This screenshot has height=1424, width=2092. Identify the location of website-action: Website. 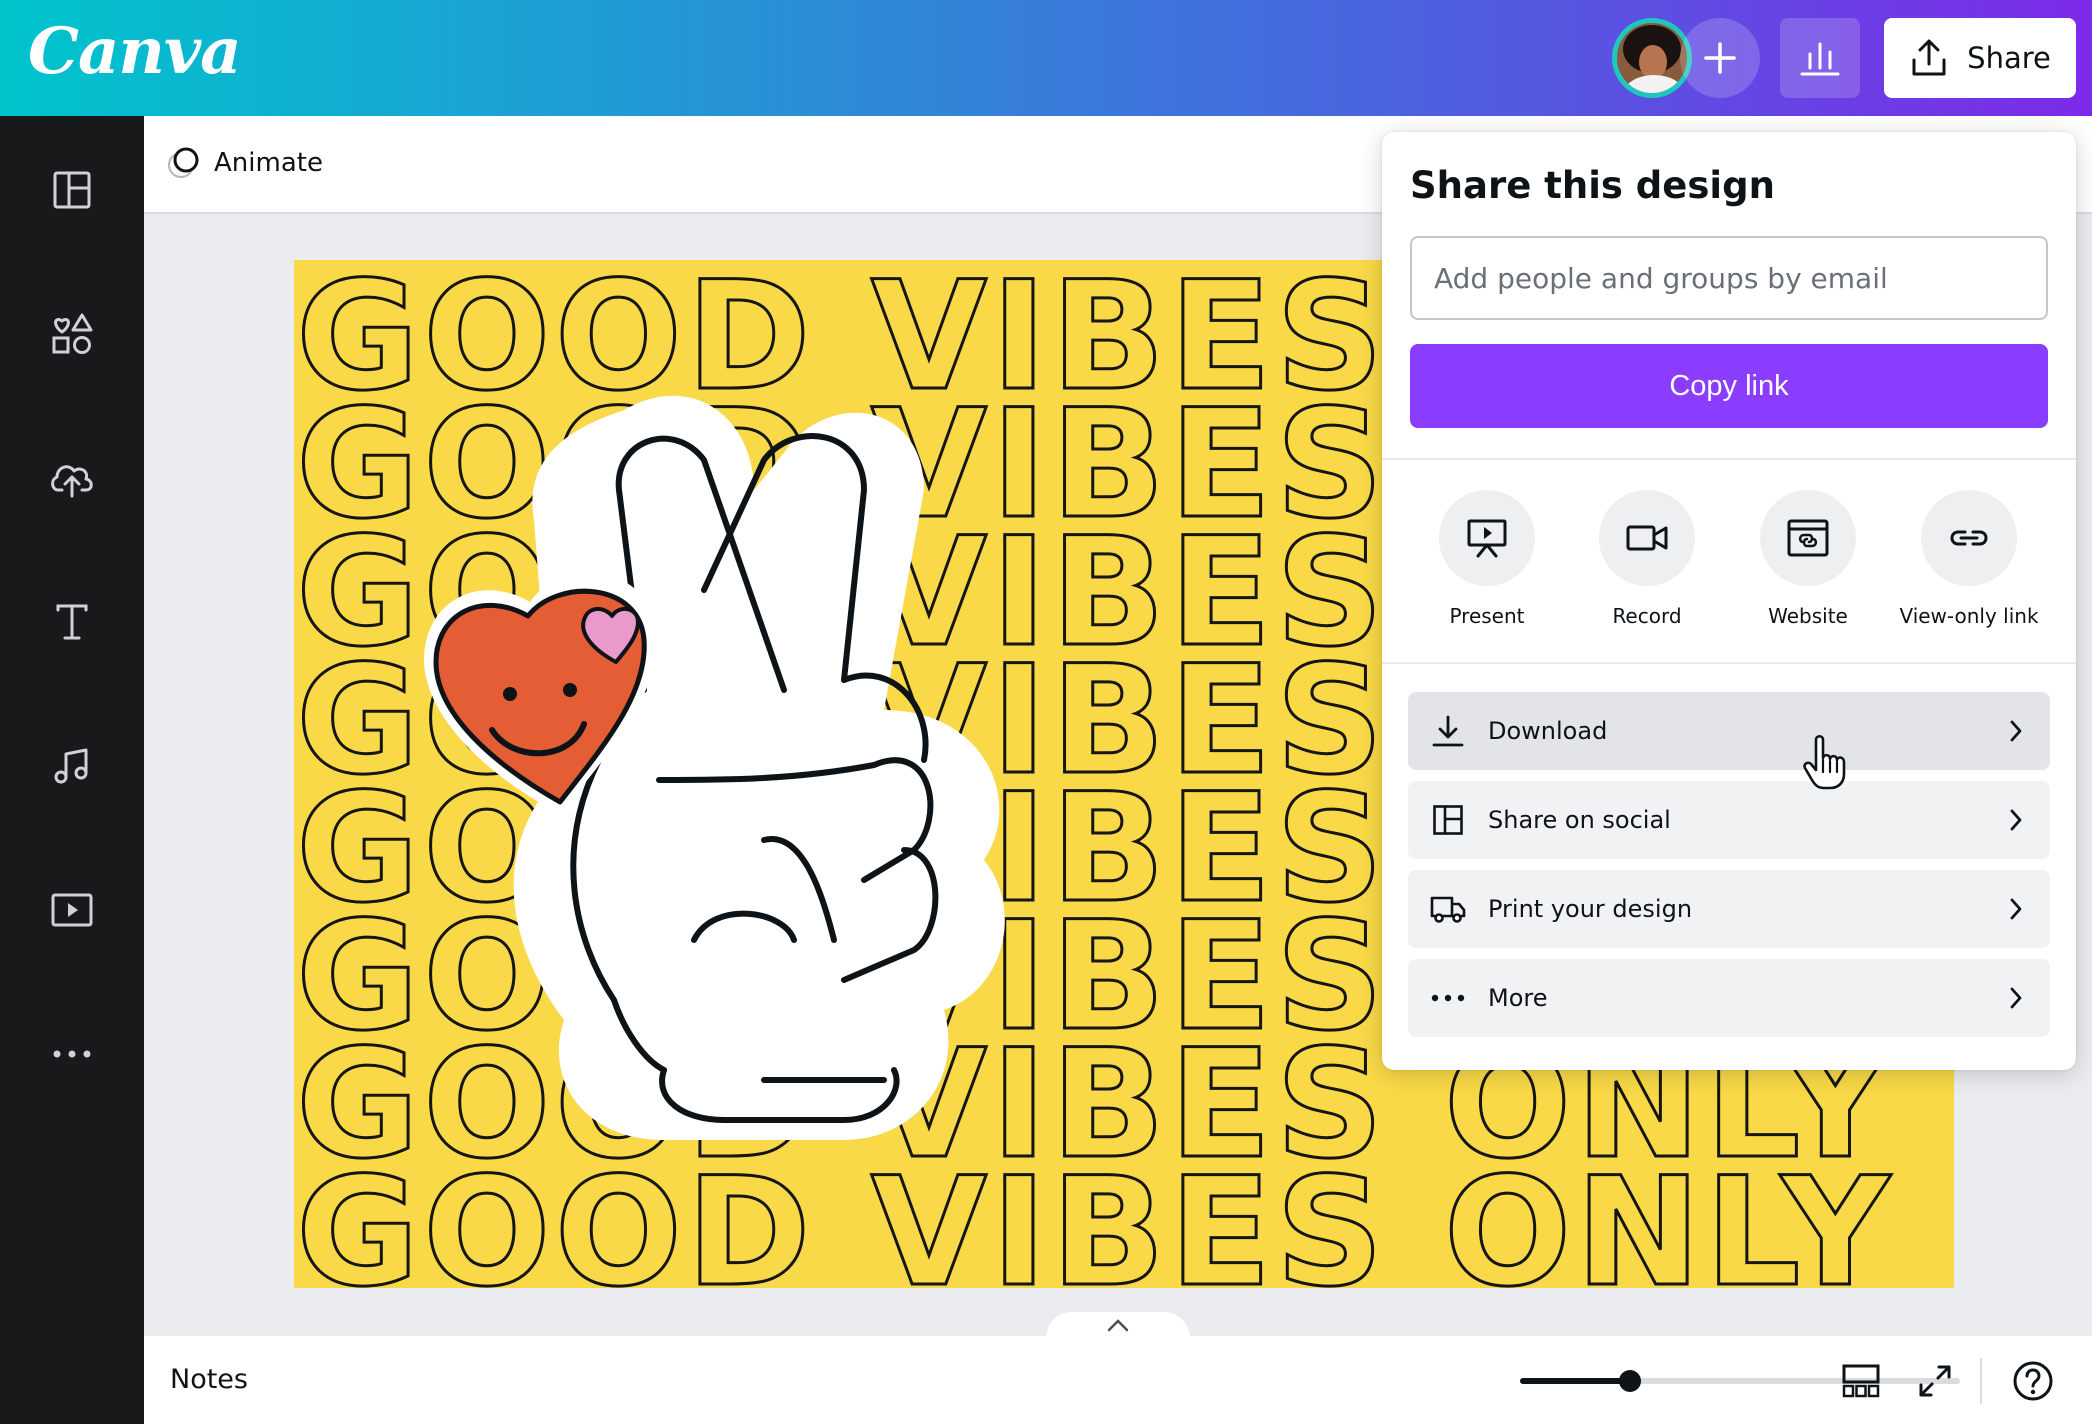
(1808, 559).